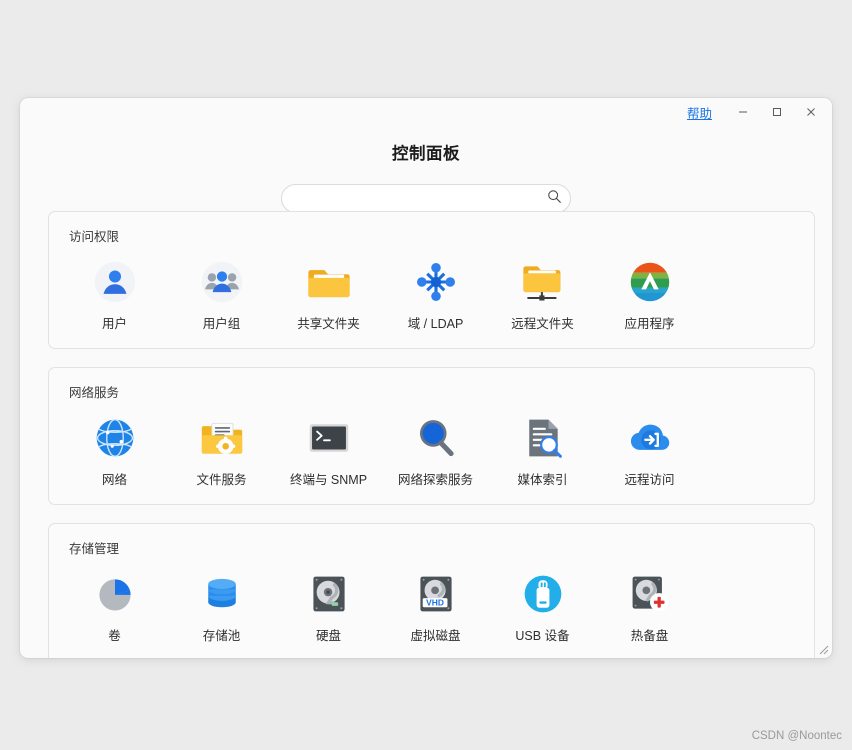  I want to click on tile-user: 用户, so click(114, 292).